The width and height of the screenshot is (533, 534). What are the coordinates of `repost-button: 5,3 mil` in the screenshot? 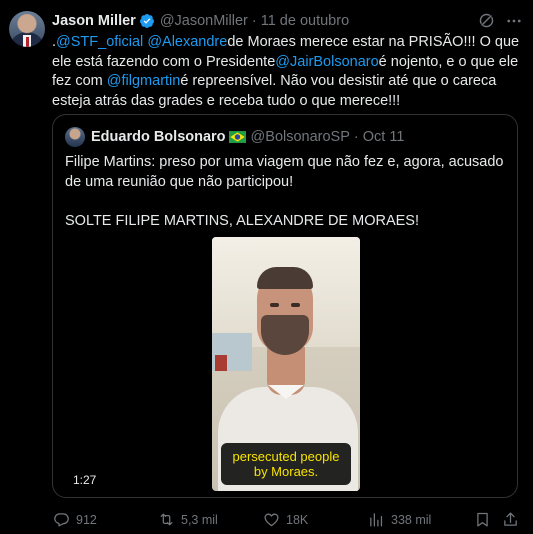 It's located at (188, 519).